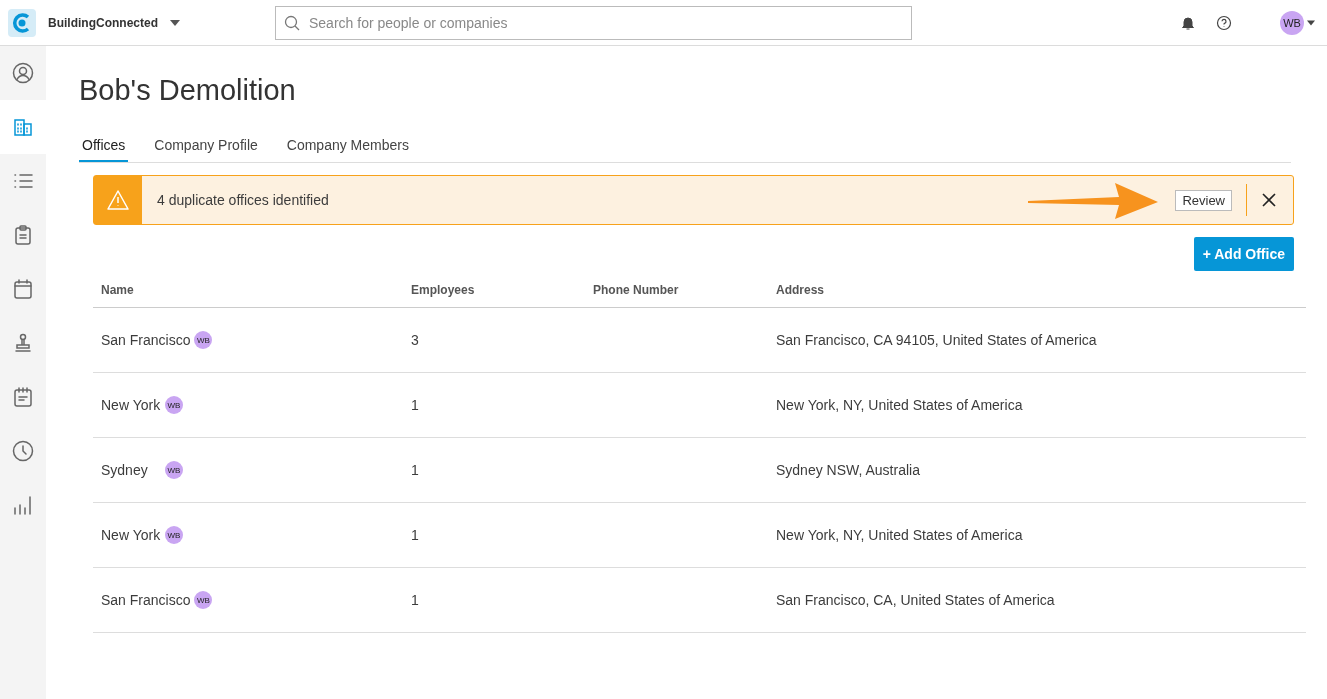 Image resolution: width=1327 pixels, height=699 pixels. Describe the element at coordinates (676, 290) in the screenshot. I see `column-header: Phone Number` at that location.